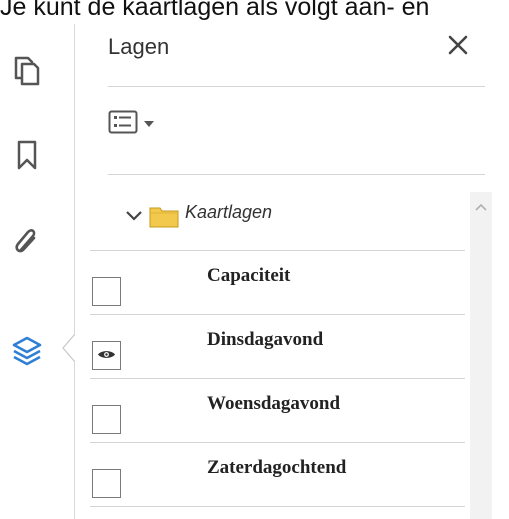  I want to click on bookmark-icon, so click(27, 155).